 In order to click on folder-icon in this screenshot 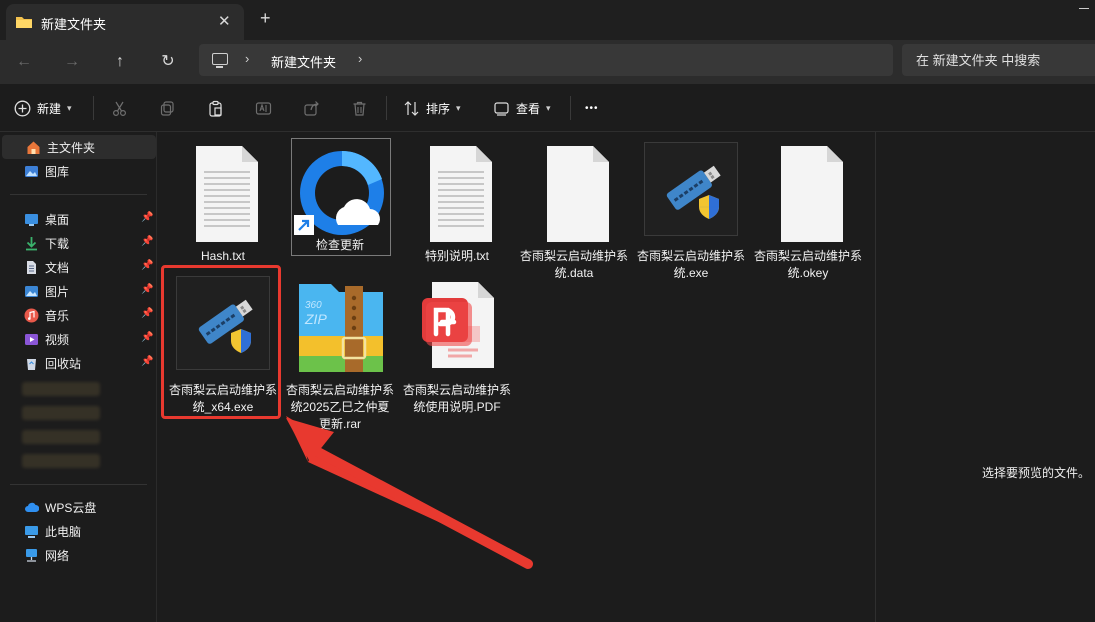, I will do `click(24, 22)`.